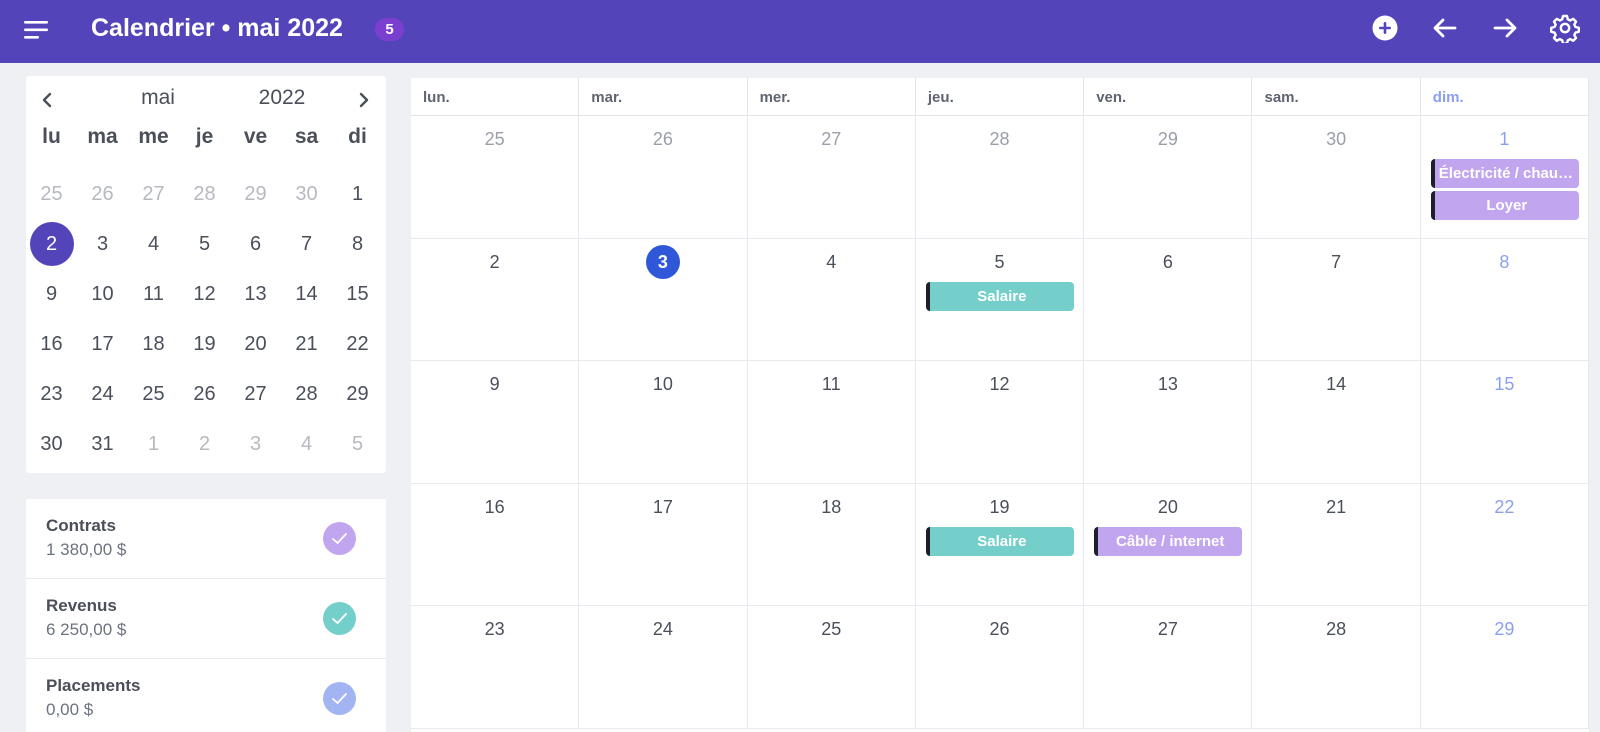 This screenshot has width=1600, height=732. Describe the element at coordinates (1168, 299) in the screenshot. I see `calendar-day-cell: 6` at that location.